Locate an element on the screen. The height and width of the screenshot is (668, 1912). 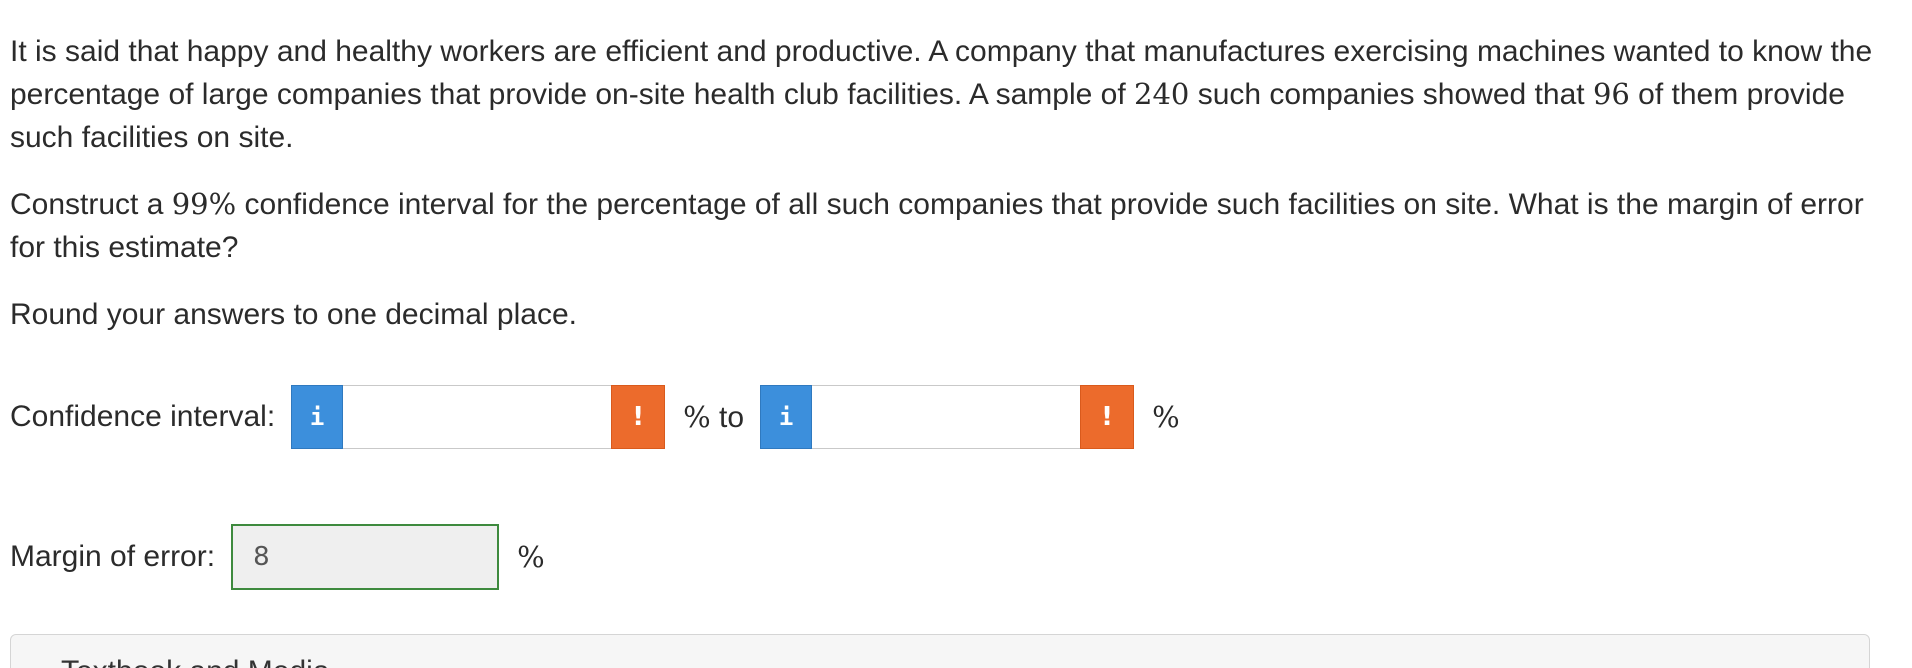
lower-bound-unit: % to is located at coordinates (713, 417).